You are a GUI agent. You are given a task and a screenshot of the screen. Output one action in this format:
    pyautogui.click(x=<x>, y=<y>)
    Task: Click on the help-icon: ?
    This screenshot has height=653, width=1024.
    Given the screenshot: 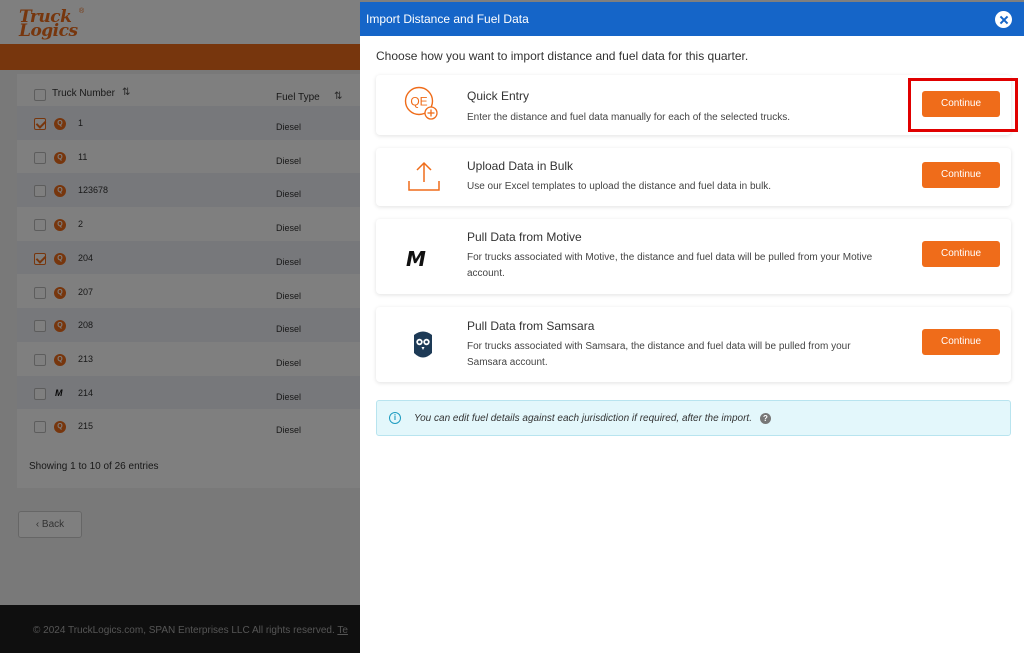 What is the action you would take?
    pyautogui.click(x=765, y=418)
    